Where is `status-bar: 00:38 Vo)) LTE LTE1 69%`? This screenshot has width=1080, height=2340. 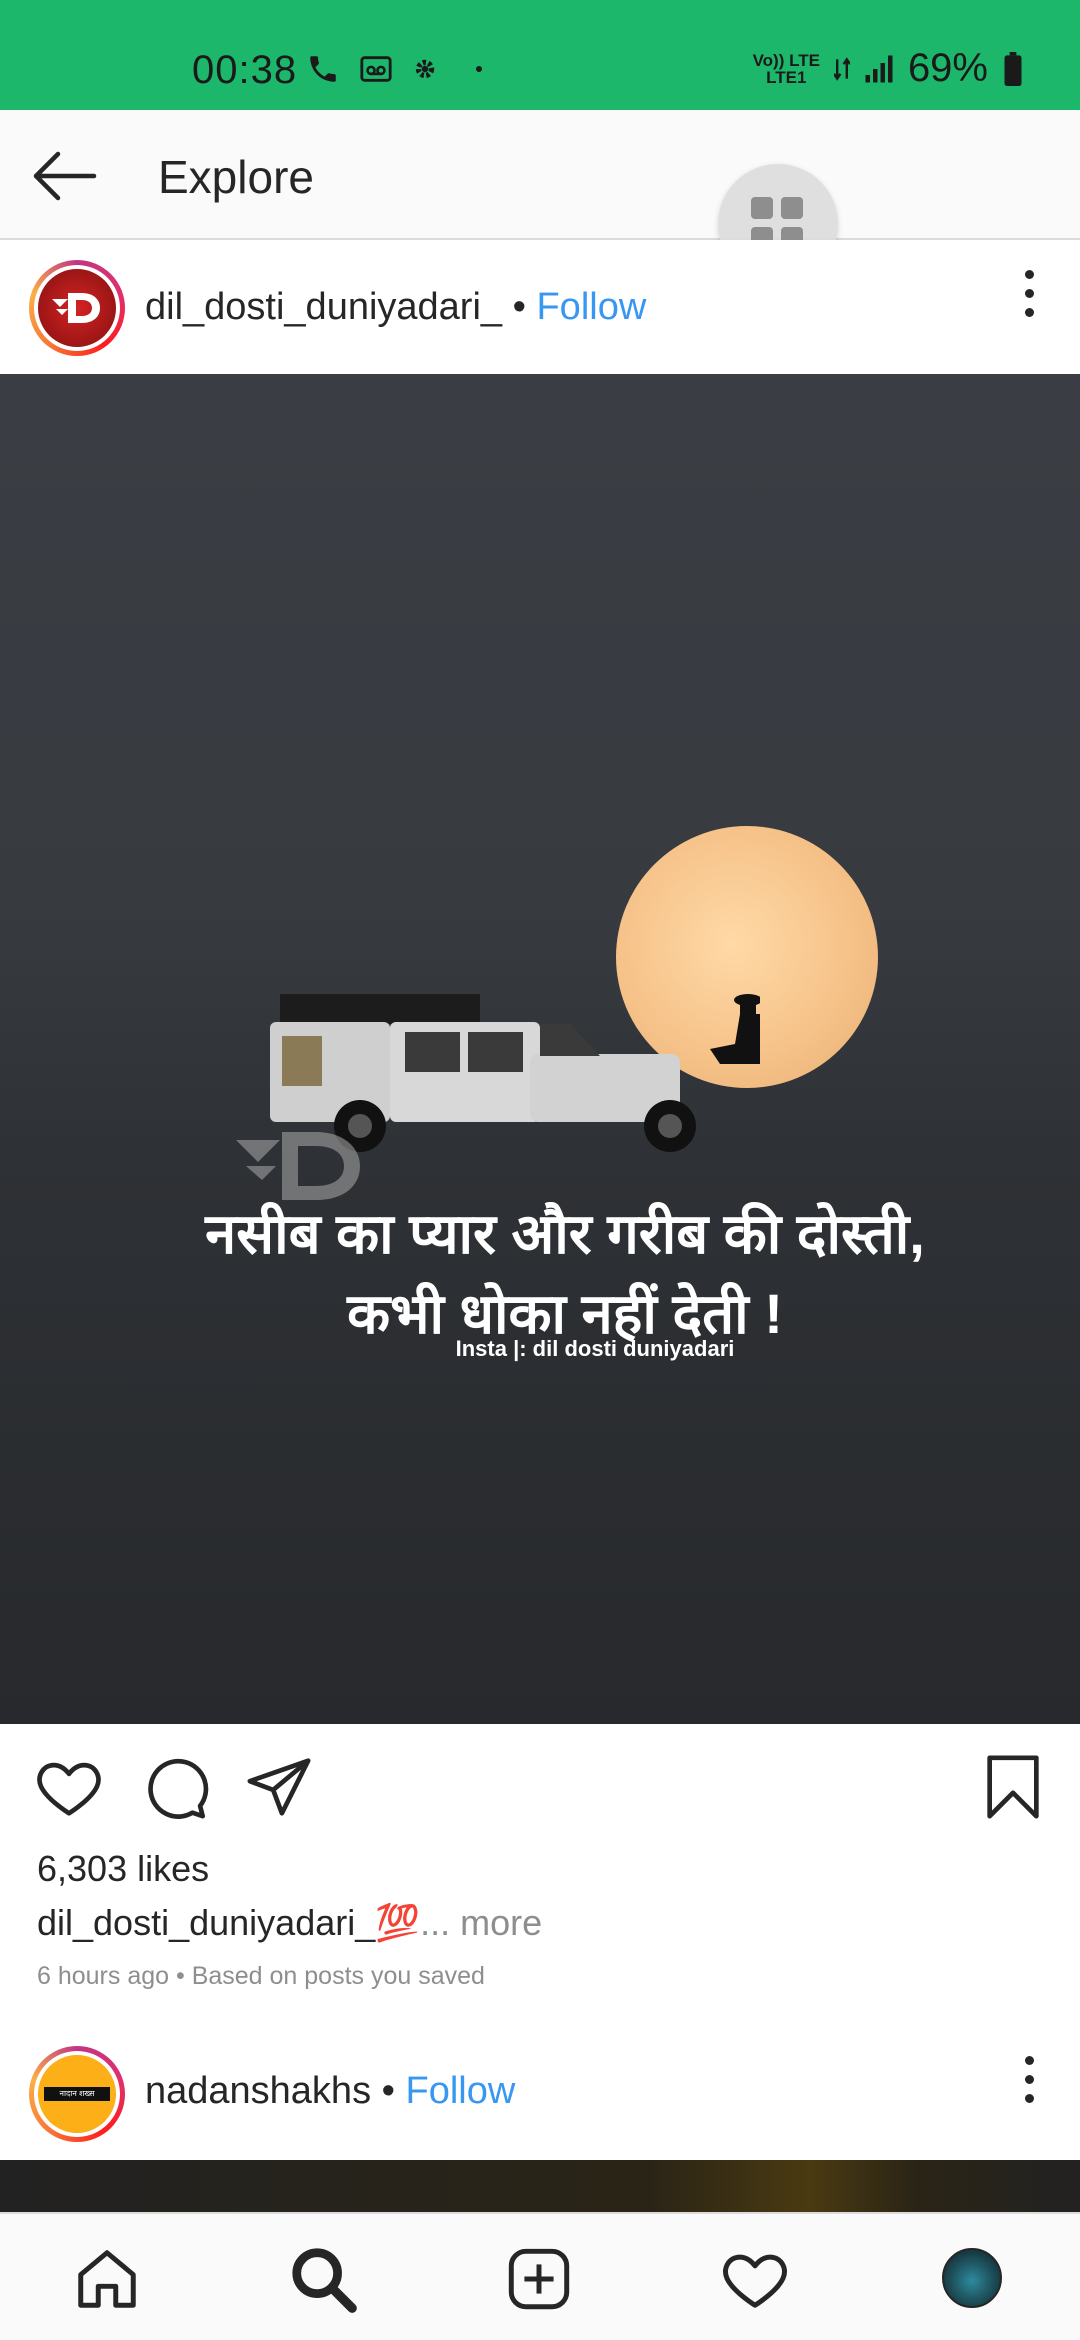
status-bar: 00:38 Vo)) LTE LTE1 69% is located at coordinates (540, 55).